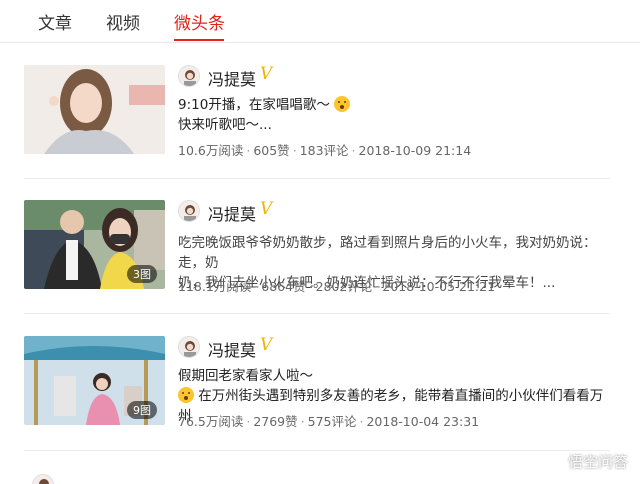 The image size is (640, 484). I want to click on watermark-text: 悟空问答, so click(597, 462).